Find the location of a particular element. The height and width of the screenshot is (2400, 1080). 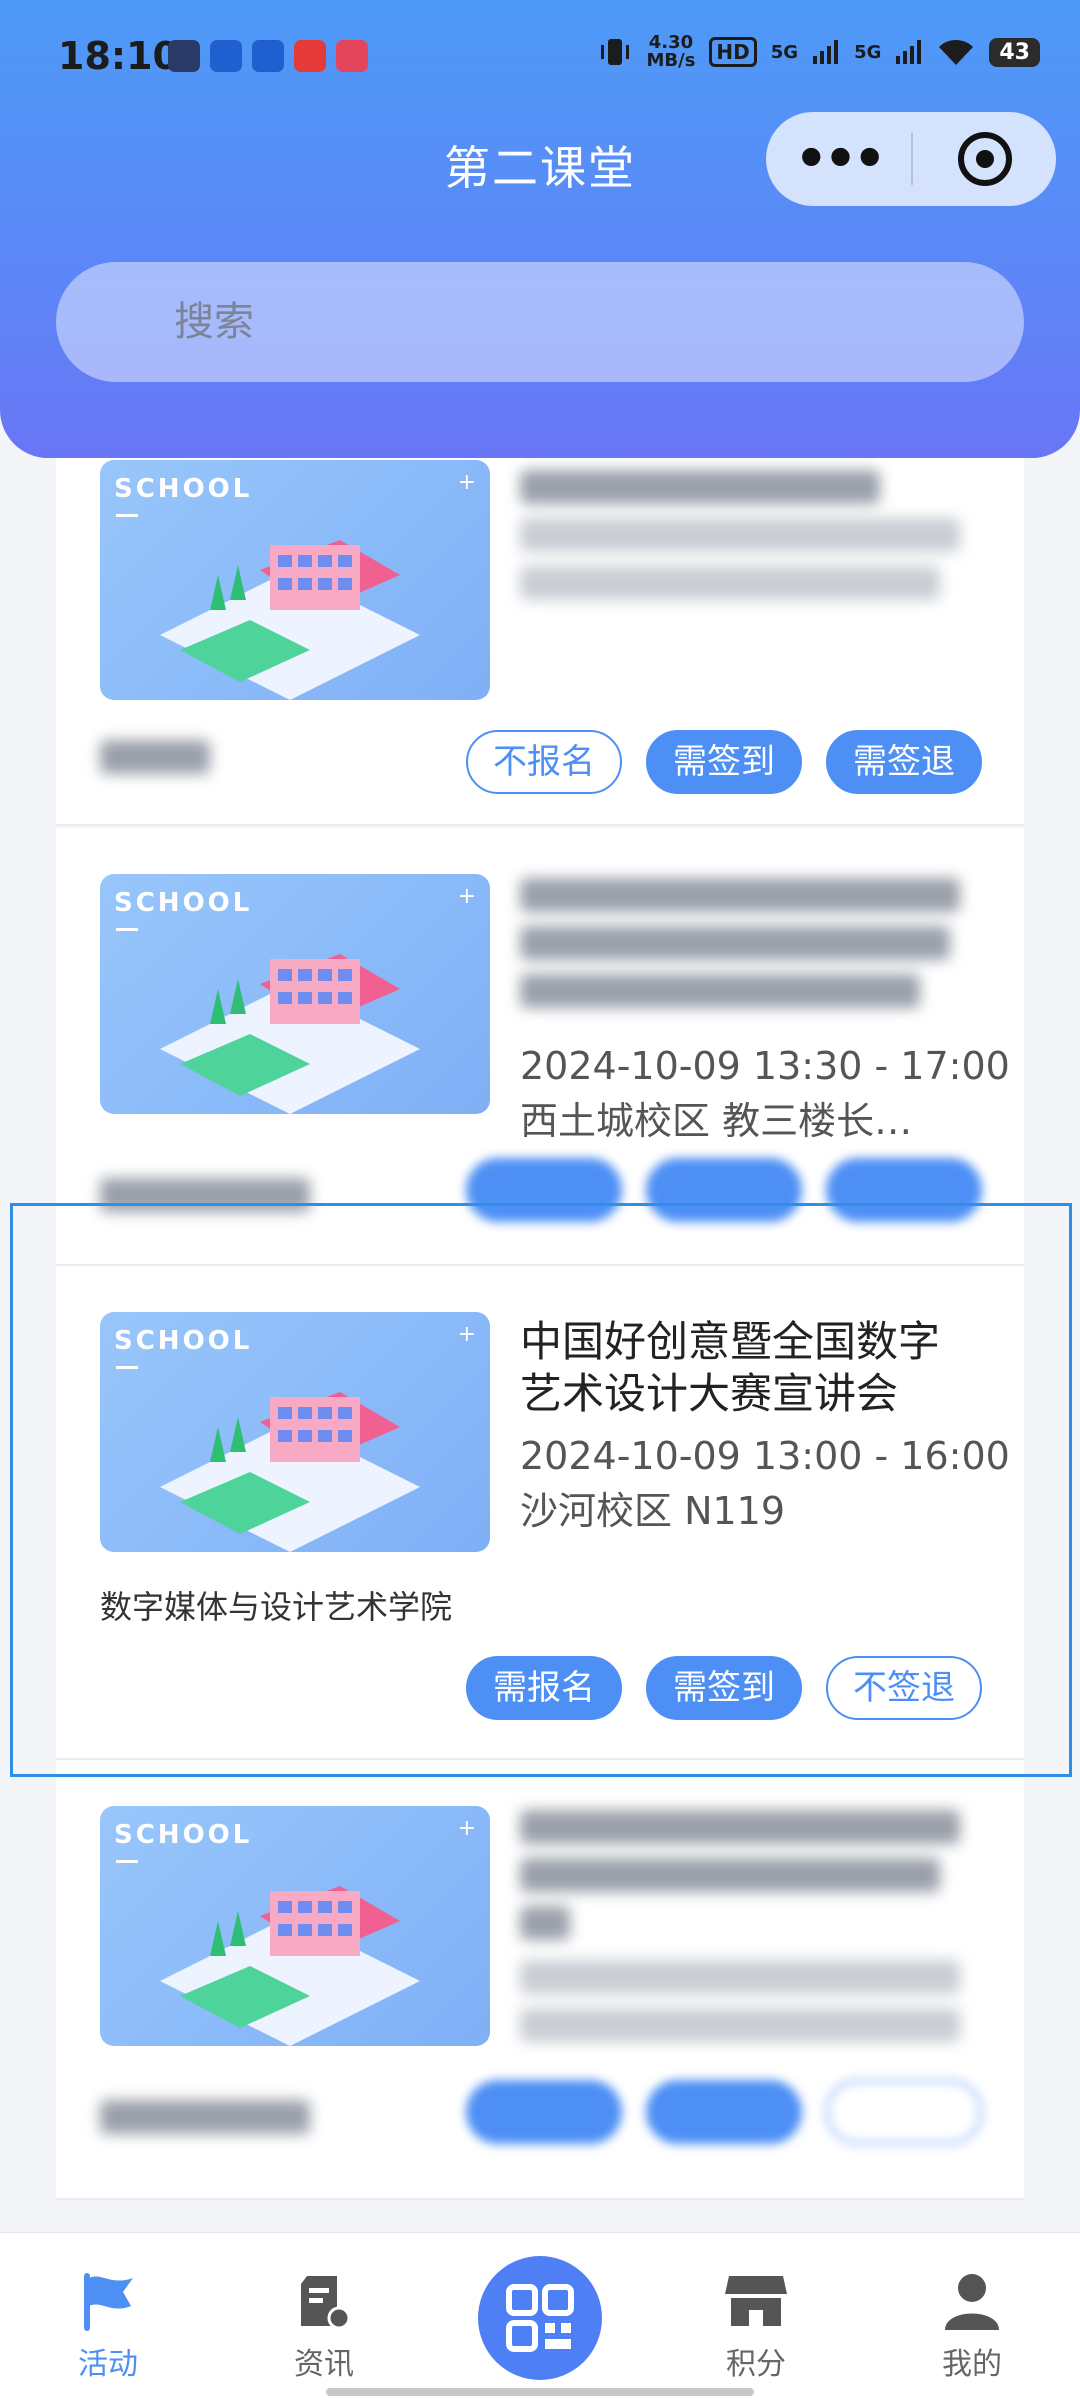

tab-label: 资讯 is located at coordinates (324, 2364).